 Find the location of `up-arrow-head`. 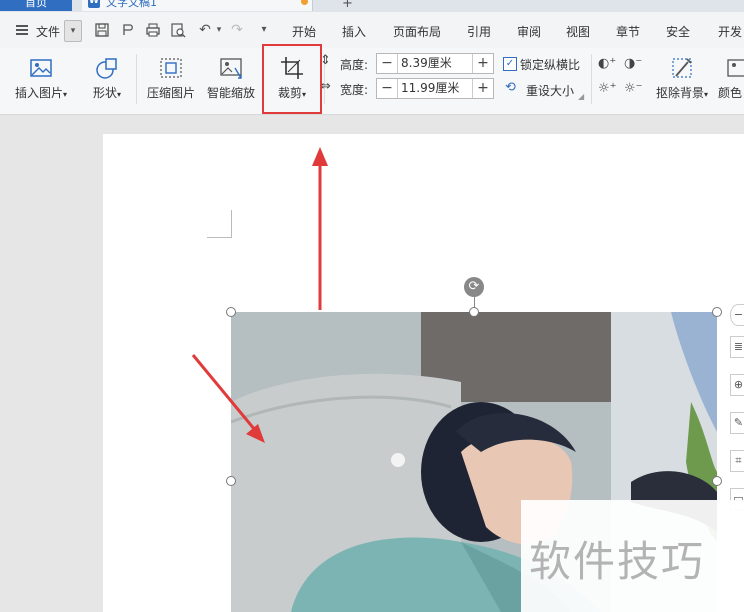

up-arrow-head is located at coordinates (320, 156).